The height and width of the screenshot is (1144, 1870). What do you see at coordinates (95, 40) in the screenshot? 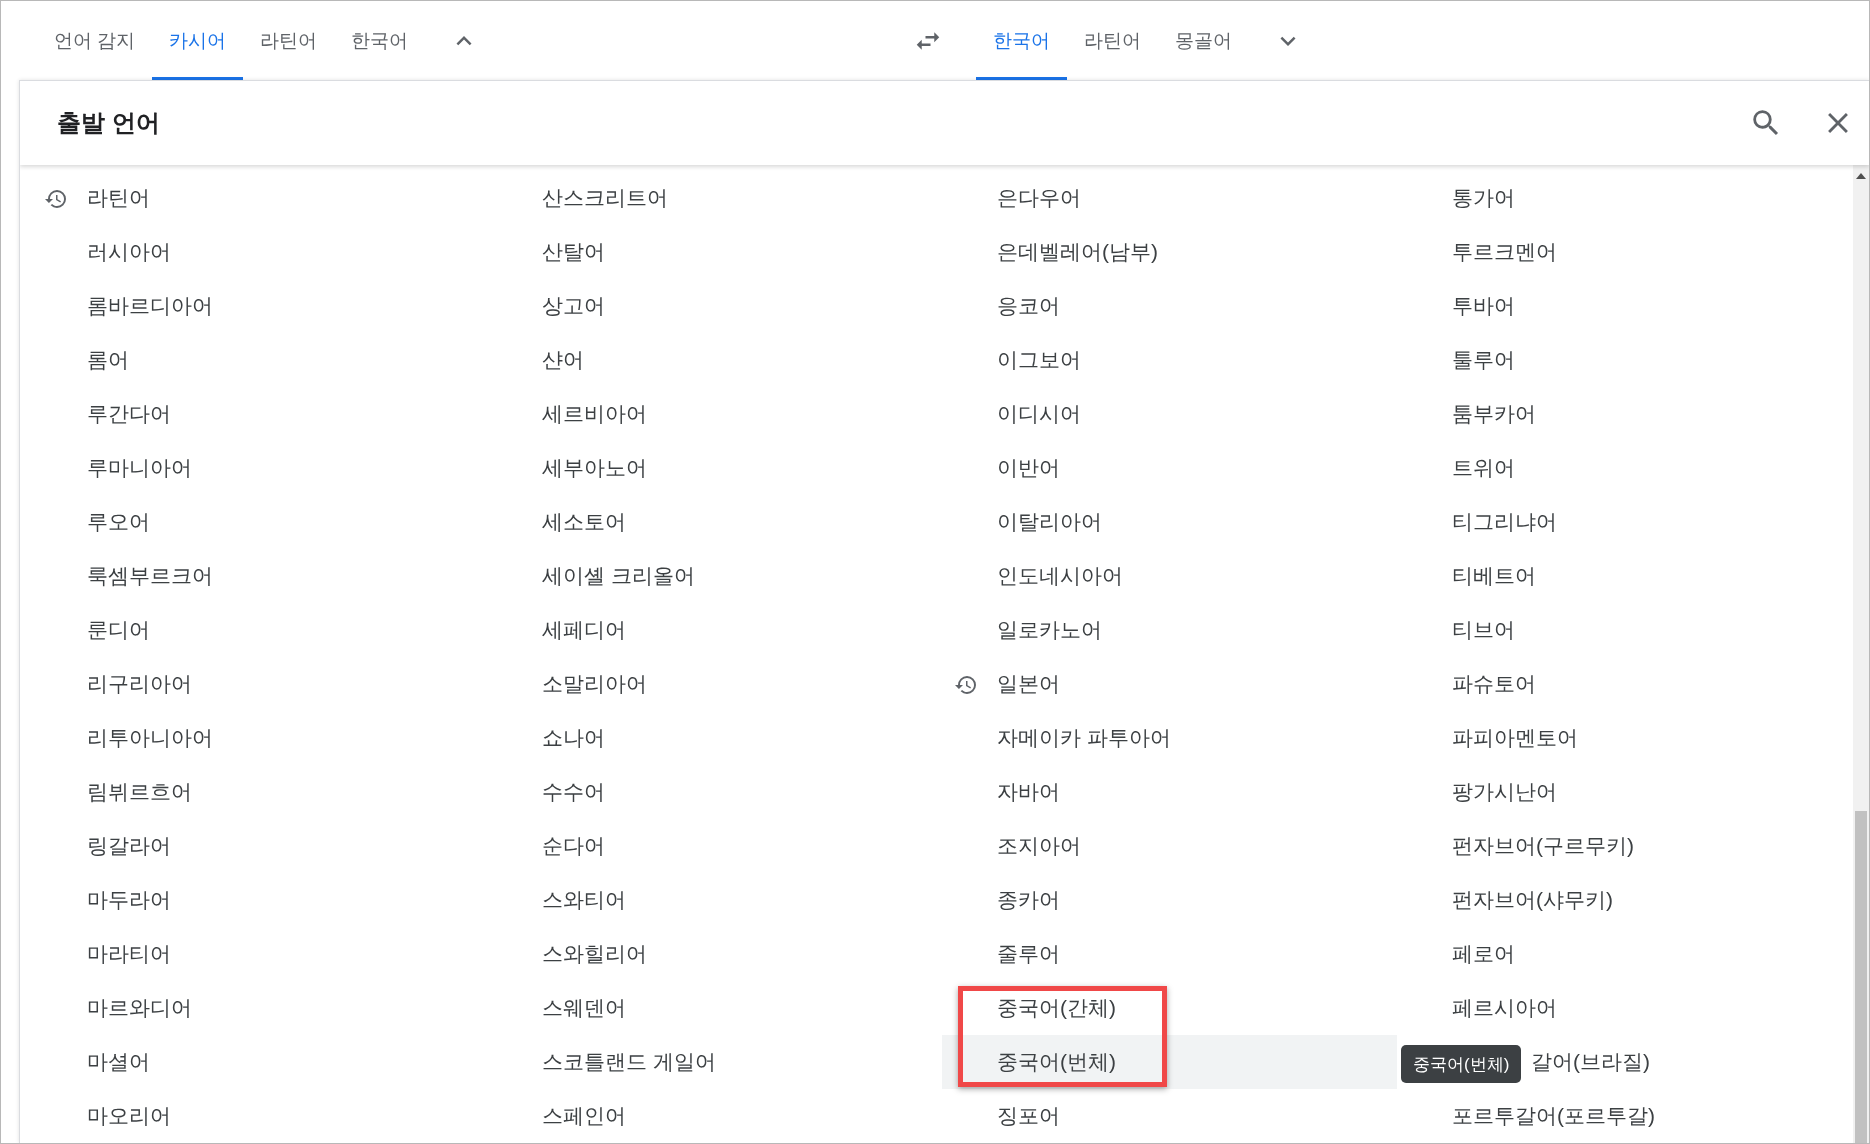
I see `language-tab: 언어 감지` at bounding box center [95, 40].